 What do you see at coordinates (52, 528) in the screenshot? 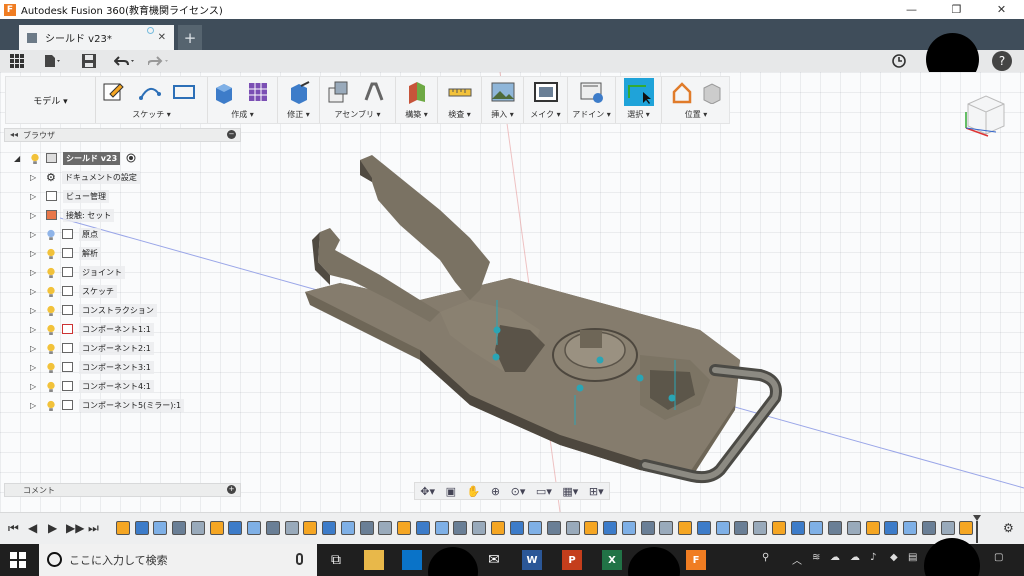
I see `timeline-play-button: ▶` at bounding box center [52, 528].